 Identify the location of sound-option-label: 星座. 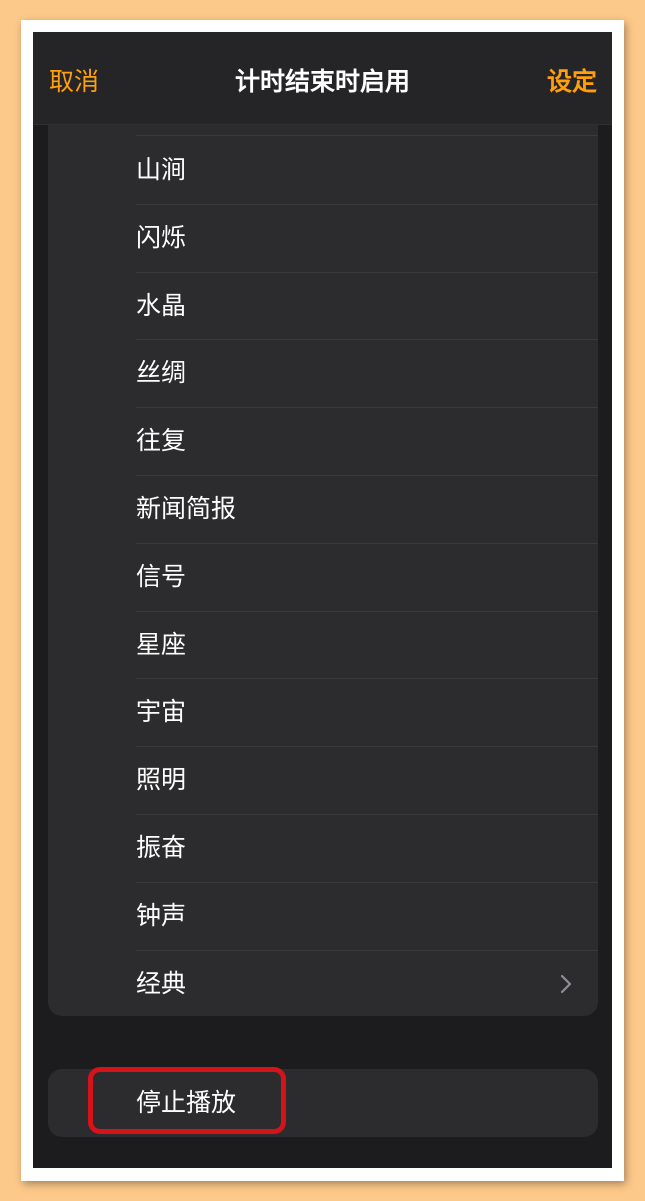
(161, 644).